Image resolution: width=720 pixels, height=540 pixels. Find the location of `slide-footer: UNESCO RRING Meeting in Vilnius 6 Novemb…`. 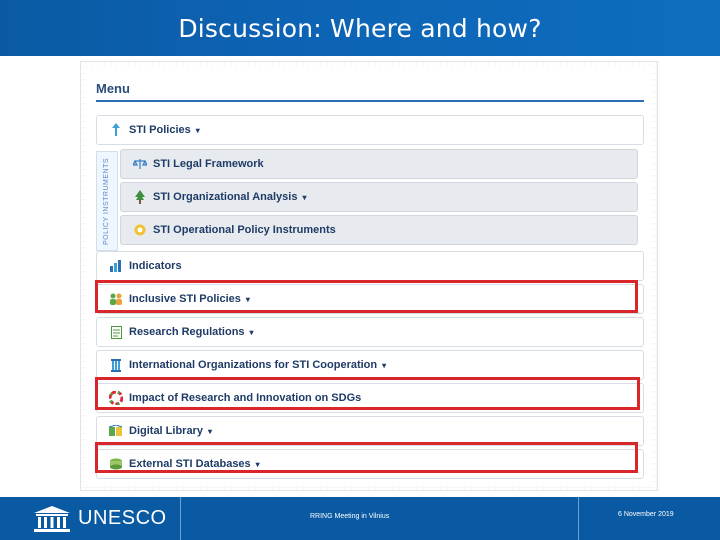

slide-footer: UNESCO RRING Meeting in Vilnius 6 Novemb… is located at coordinates (360, 518).